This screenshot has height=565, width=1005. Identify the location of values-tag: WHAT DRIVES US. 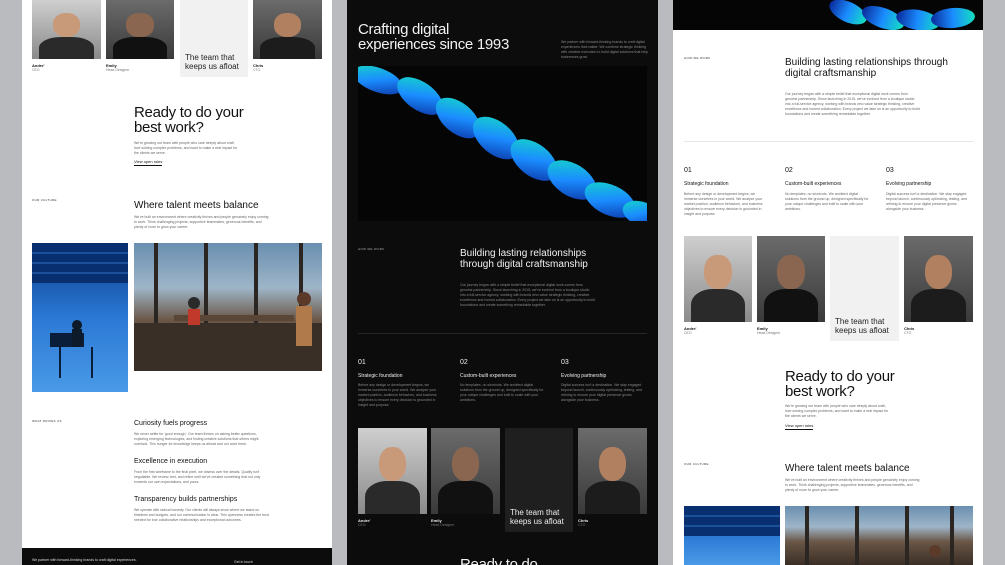
(47, 421).